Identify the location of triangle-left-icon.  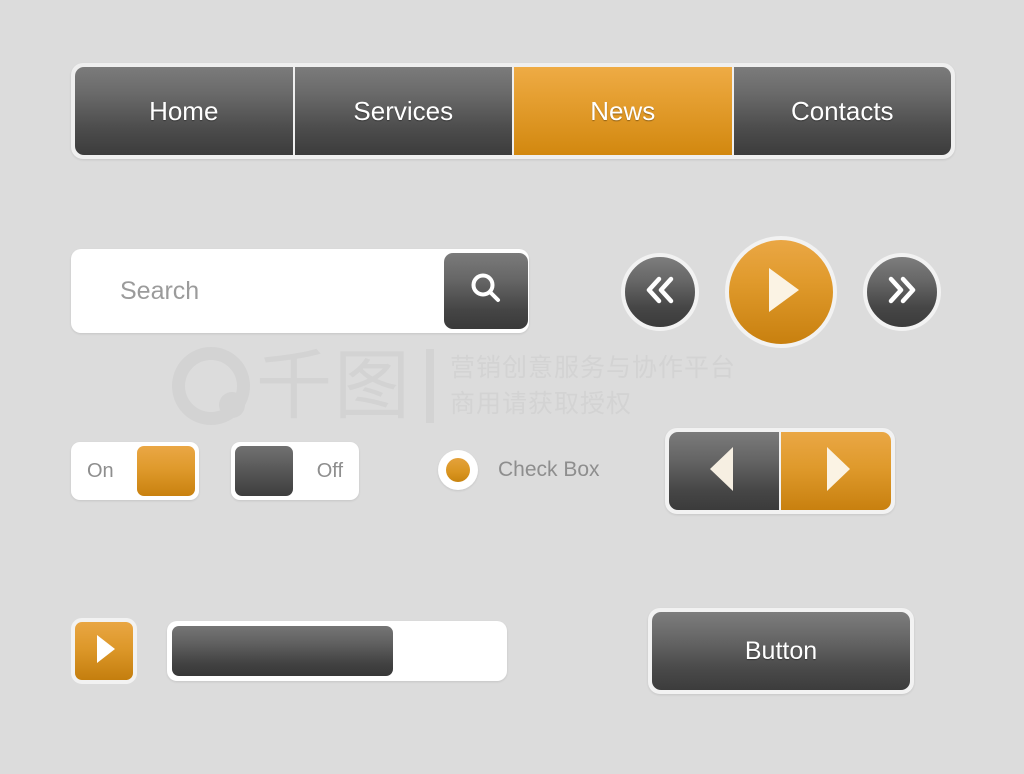
(724, 471).